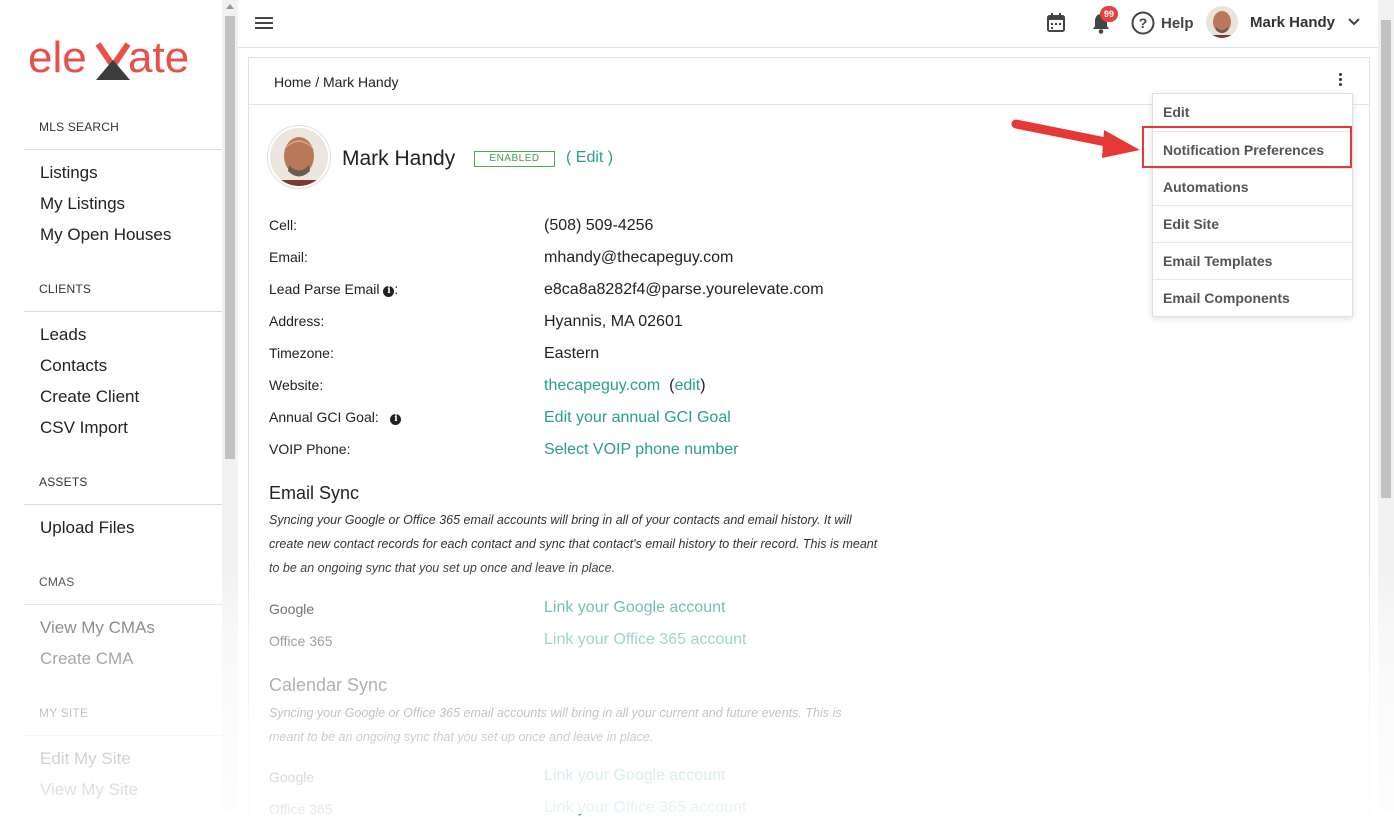 The width and height of the screenshot is (1394, 817). Describe the element at coordinates (97, 628) in the screenshot. I see `sidebar-item-view-my-cmas: View My CMAs` at that location.